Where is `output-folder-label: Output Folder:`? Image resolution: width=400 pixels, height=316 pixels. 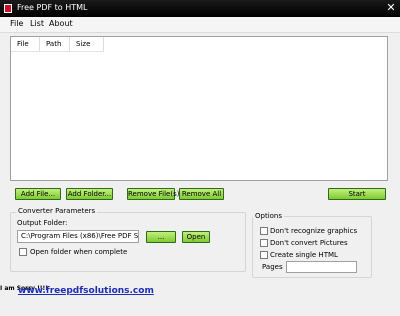
output-folder-label: Output Folder: is located at coordinates (42, 223).